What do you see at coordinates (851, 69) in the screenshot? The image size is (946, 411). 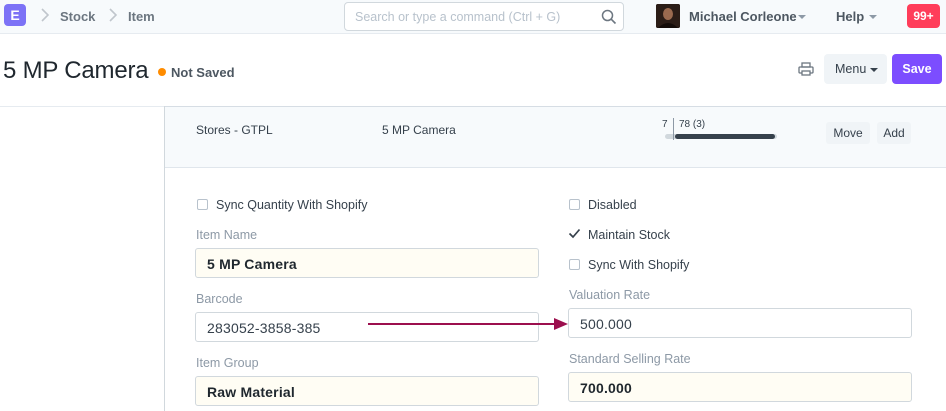 I see `menu-button-label: Menu` at bounding box center [851, 69].